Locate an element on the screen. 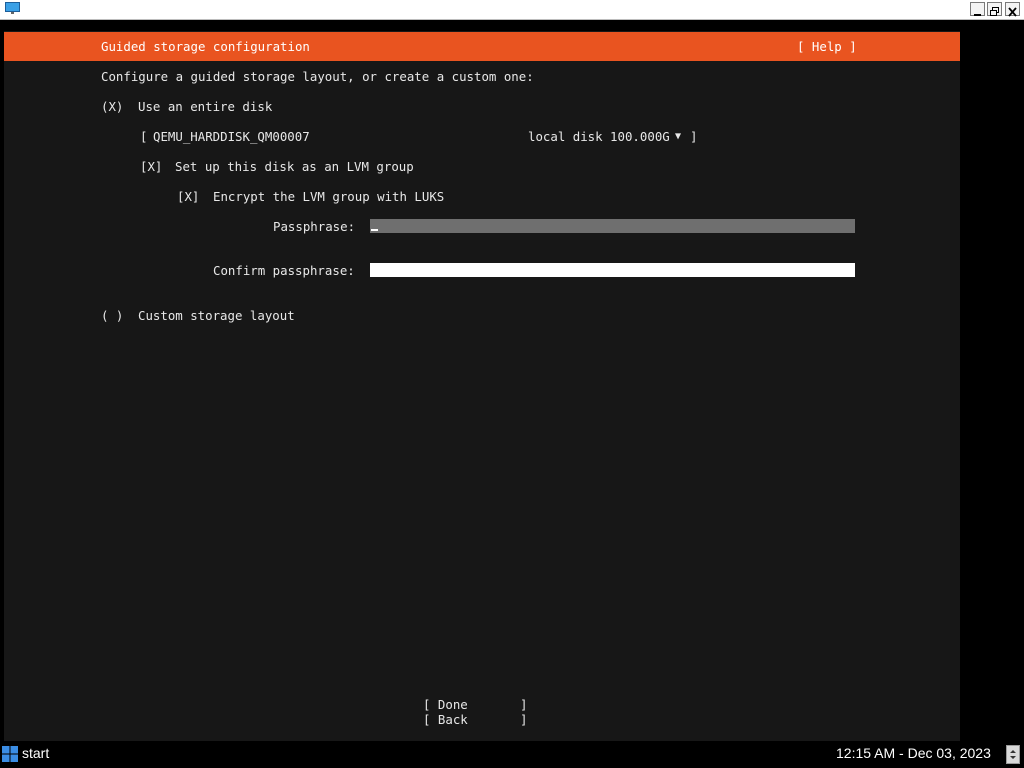 This screenshot has width=1024, height=768. back-button: [ Back ] is located at coordinates (475, 719).